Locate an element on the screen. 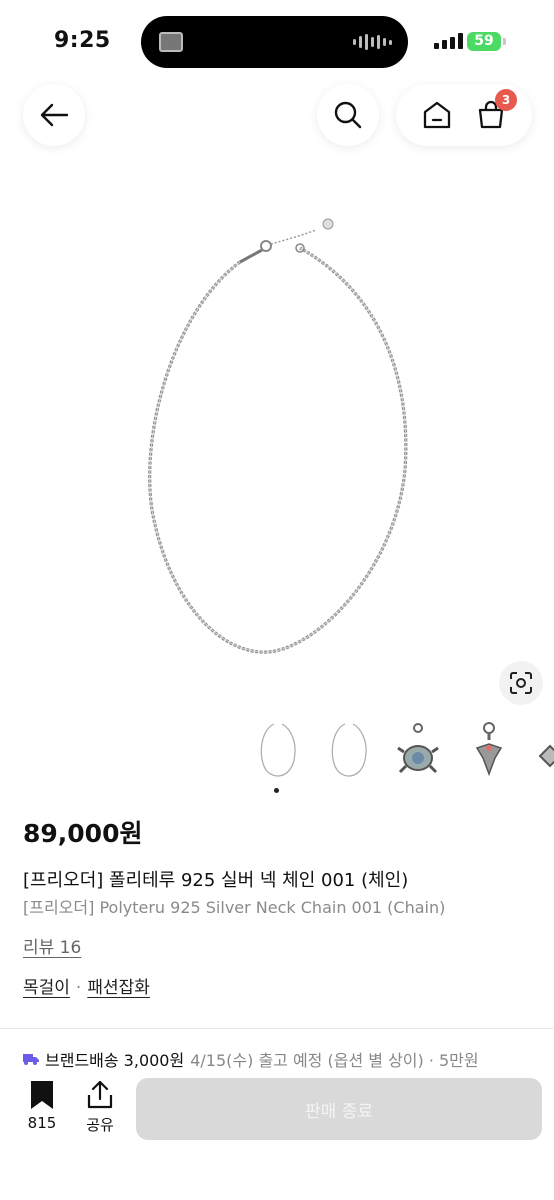  search-icon is located at coordinates (348, 115).